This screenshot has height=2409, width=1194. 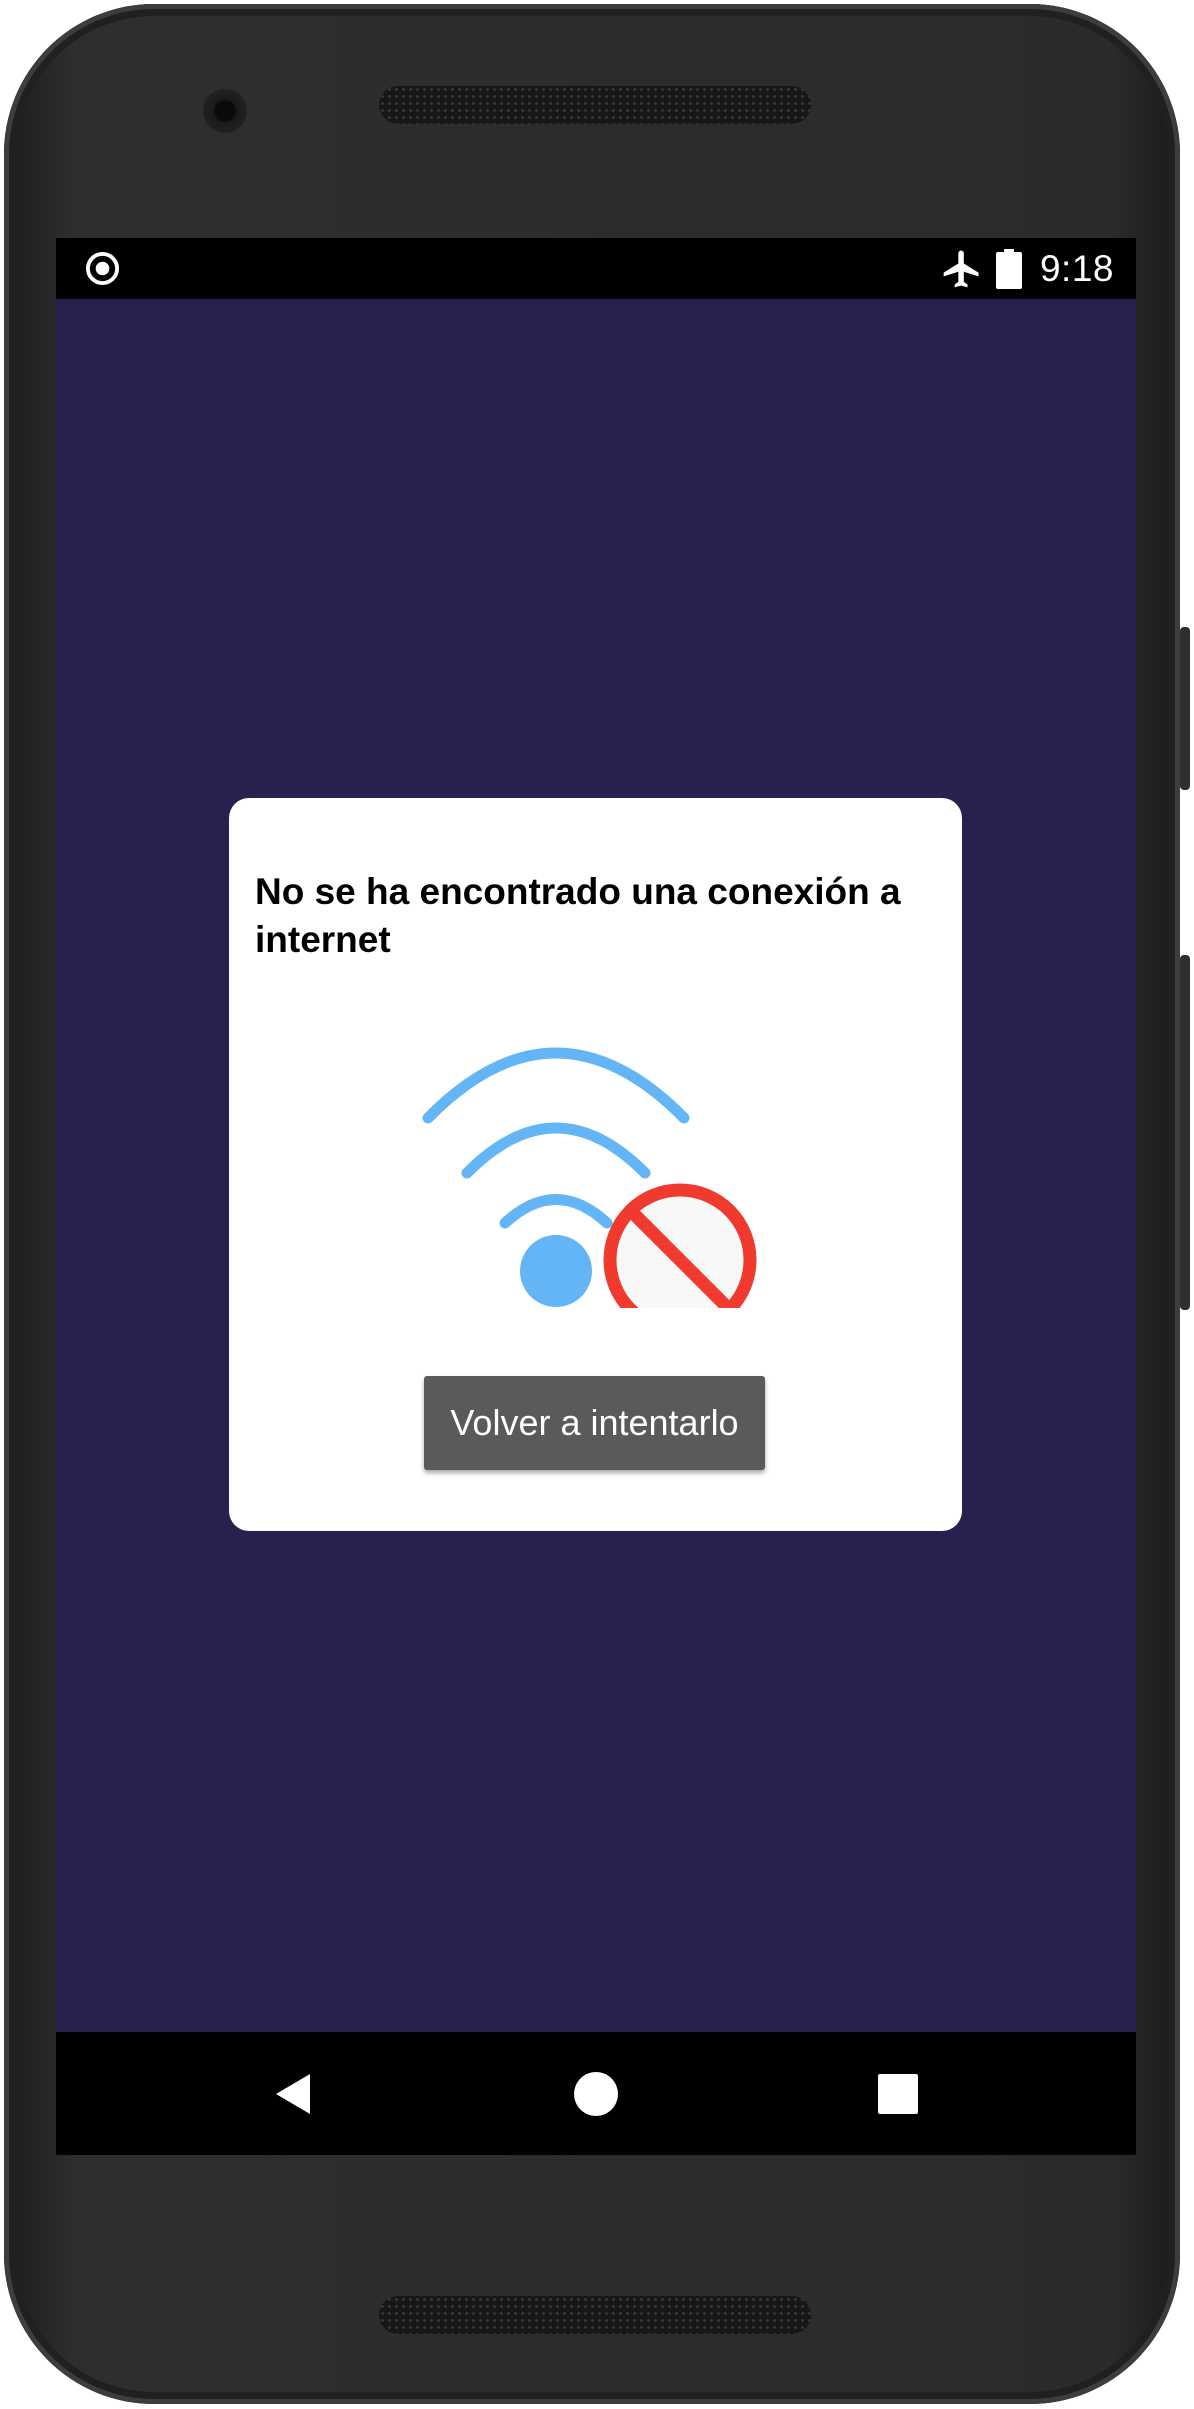 I want to click on recording-icon, so click(x=102, y=268).